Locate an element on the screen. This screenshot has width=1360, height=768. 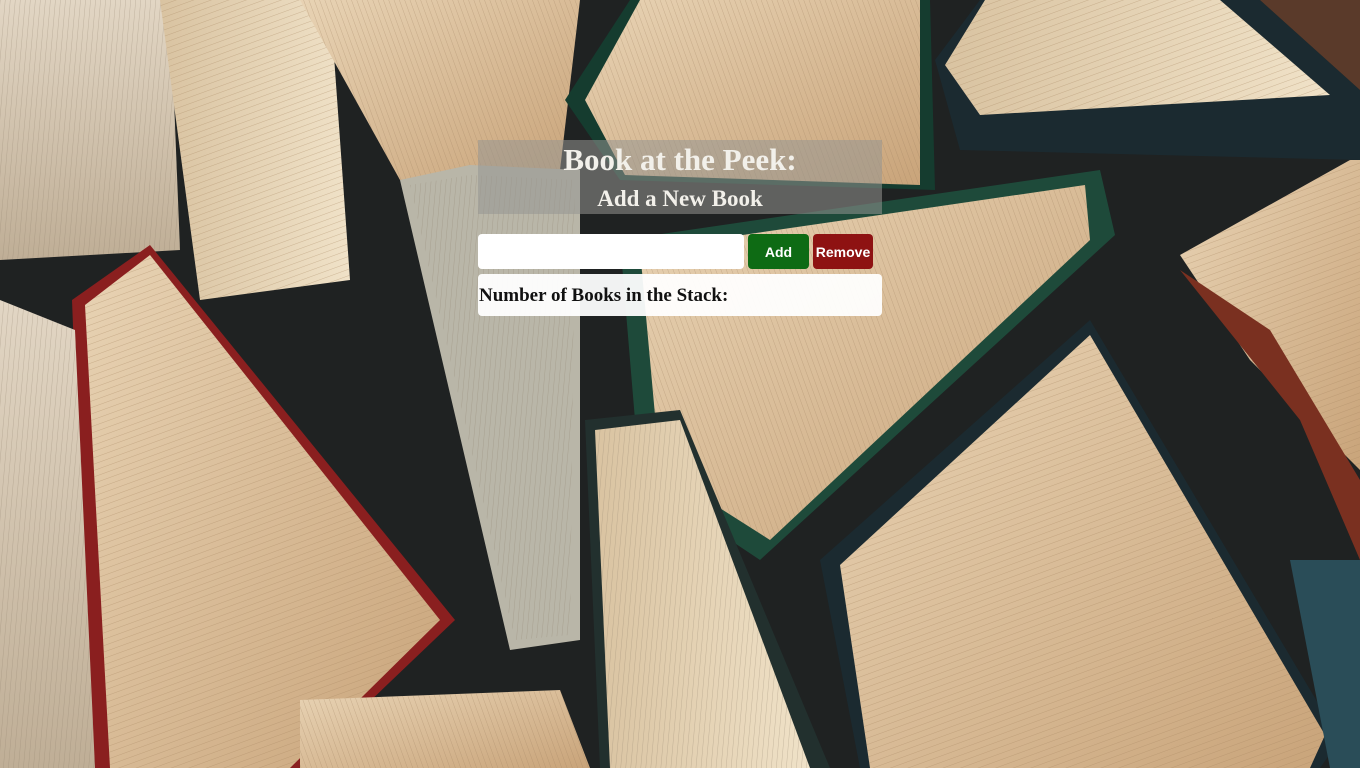
stack-count-box: Number of Books in the Stack: is located at coordinates (680, 295).